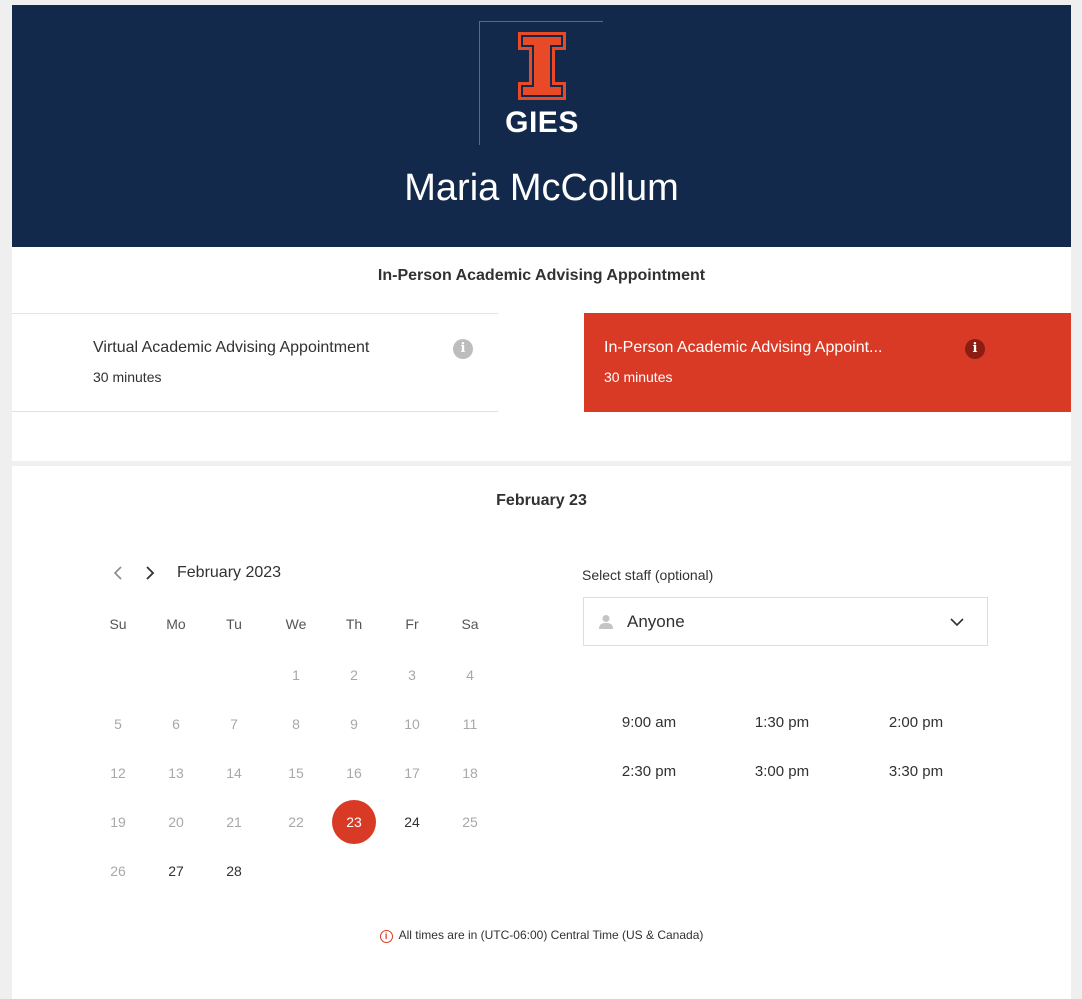 This screenshot has width=1082, height=999. I want to click on time-slot-button: 2:30 pm, so click(649, 771).